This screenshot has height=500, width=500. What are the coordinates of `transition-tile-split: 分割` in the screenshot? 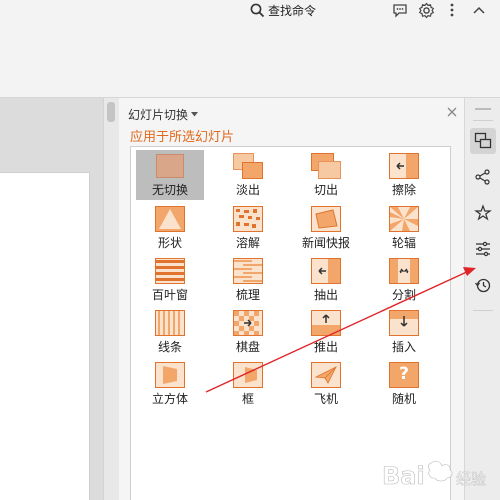 It's located at (404, 280).